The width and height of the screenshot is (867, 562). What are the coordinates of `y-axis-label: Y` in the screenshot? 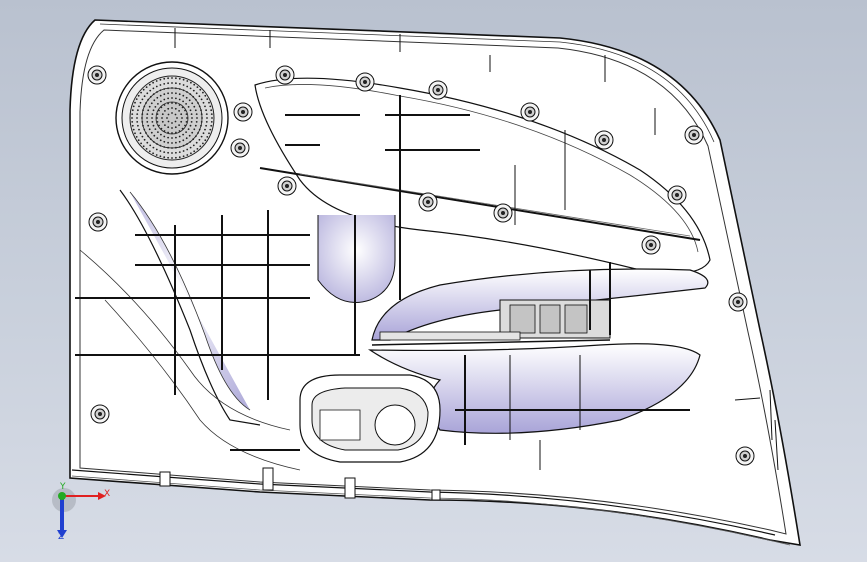 It's located at (63, 487).